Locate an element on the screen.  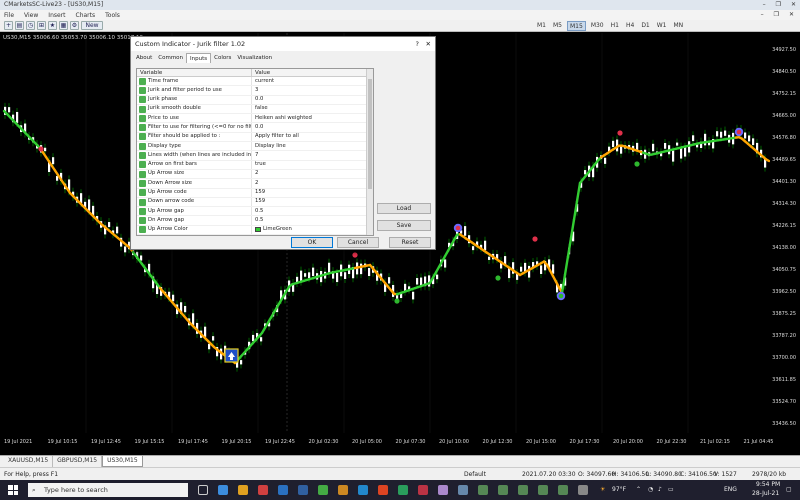
chart-restore-icon: ❐ is located at coordinates (776, 15).